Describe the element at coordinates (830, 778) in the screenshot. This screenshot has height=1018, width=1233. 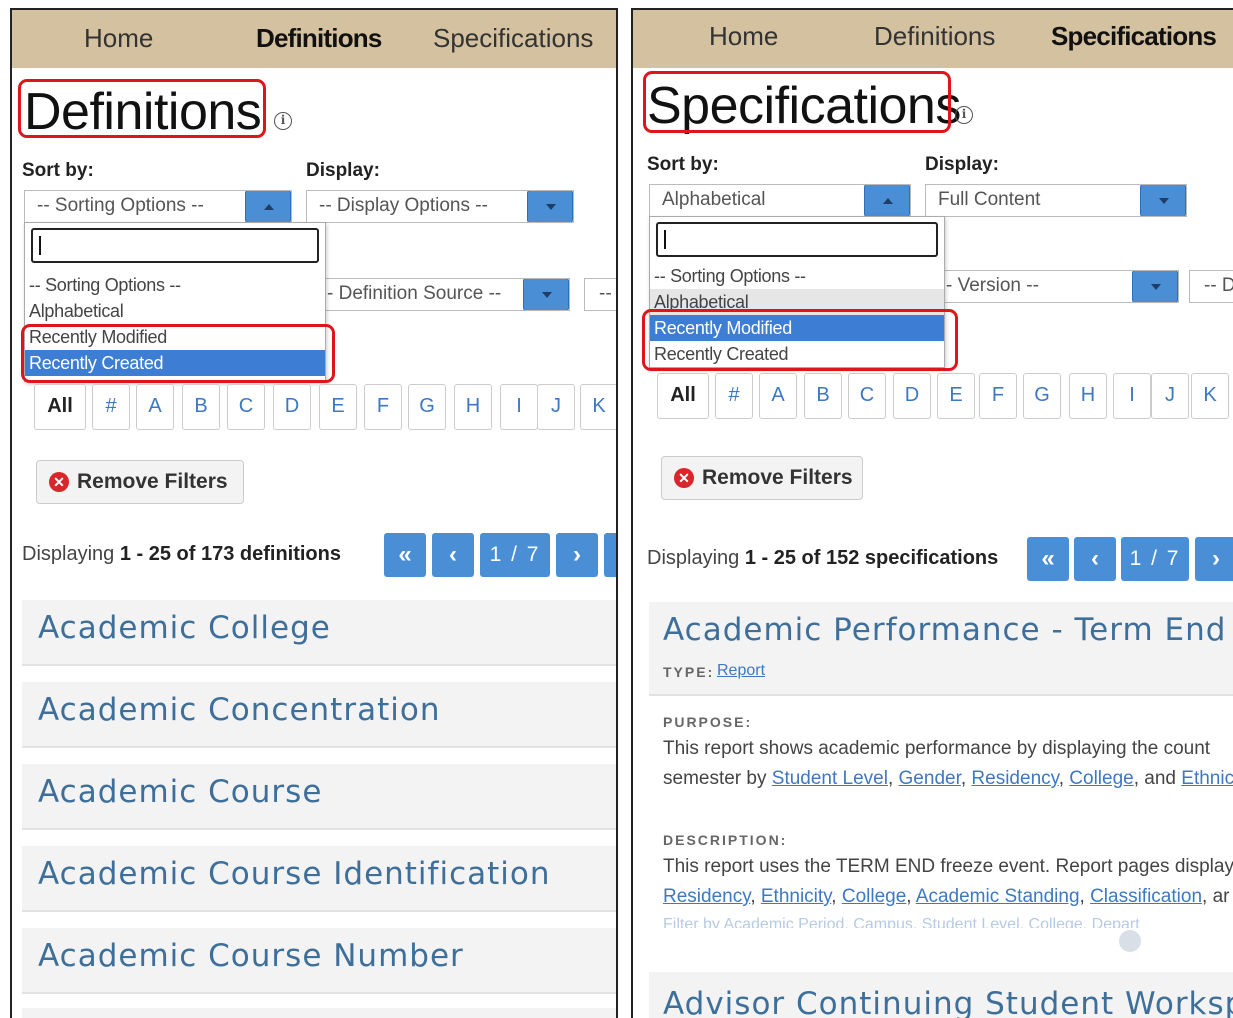
I see `purpose-link: Student Level` at that location.